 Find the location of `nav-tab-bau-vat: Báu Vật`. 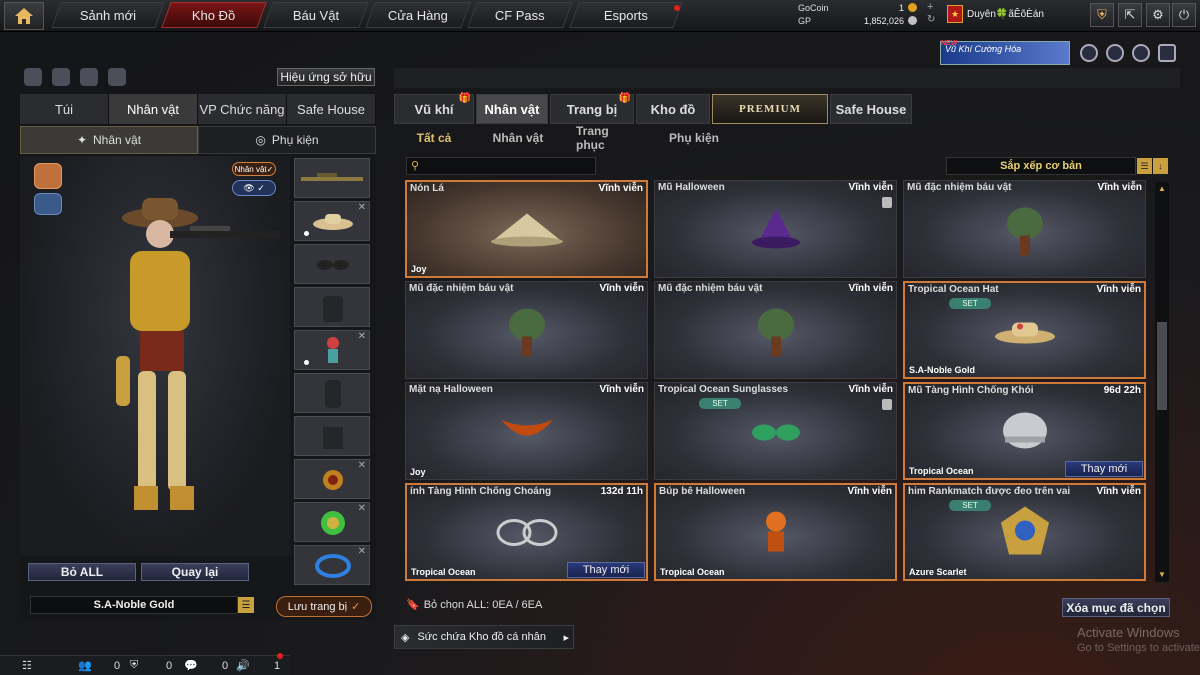

nav-tab-bau-vat: Báu Vật is located at coordinates (316, 15).